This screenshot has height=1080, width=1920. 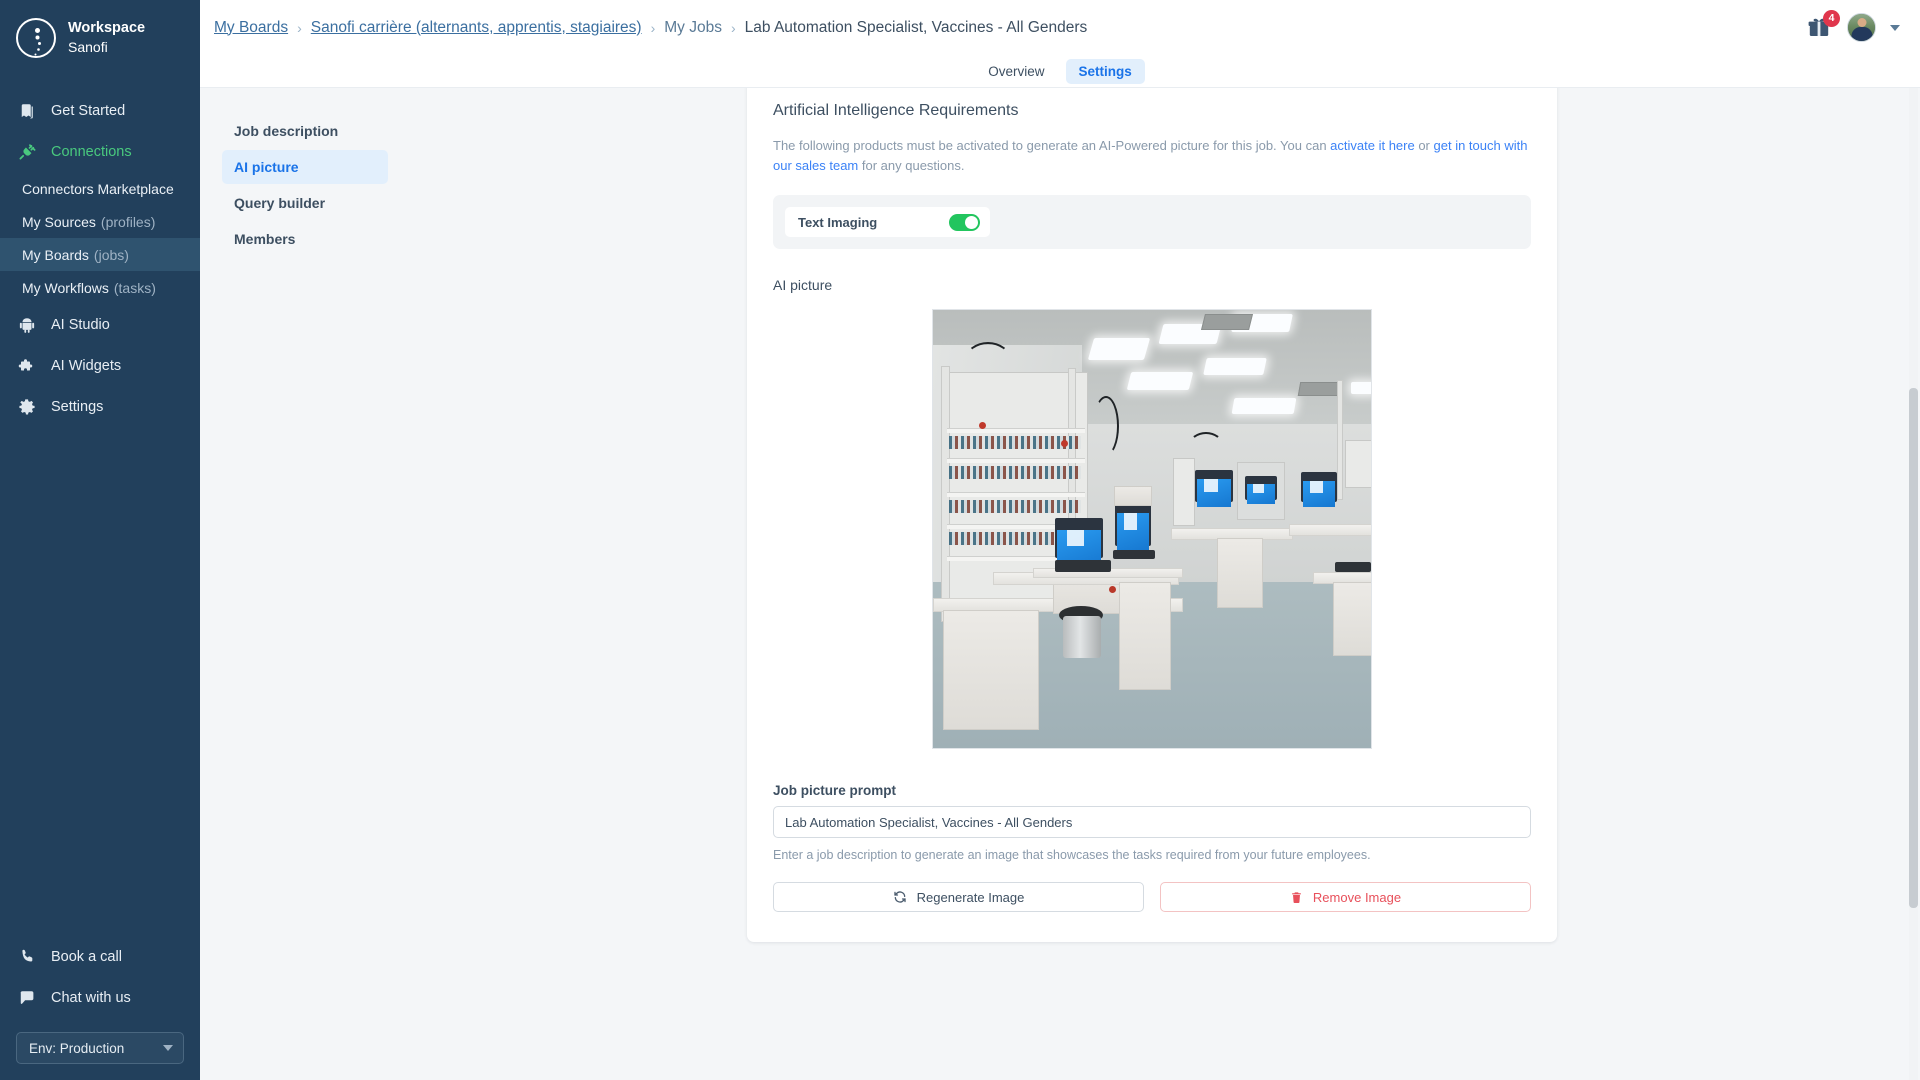 I want to click on activate-it-here-link: activate it here, so click(x=1372, y=145).